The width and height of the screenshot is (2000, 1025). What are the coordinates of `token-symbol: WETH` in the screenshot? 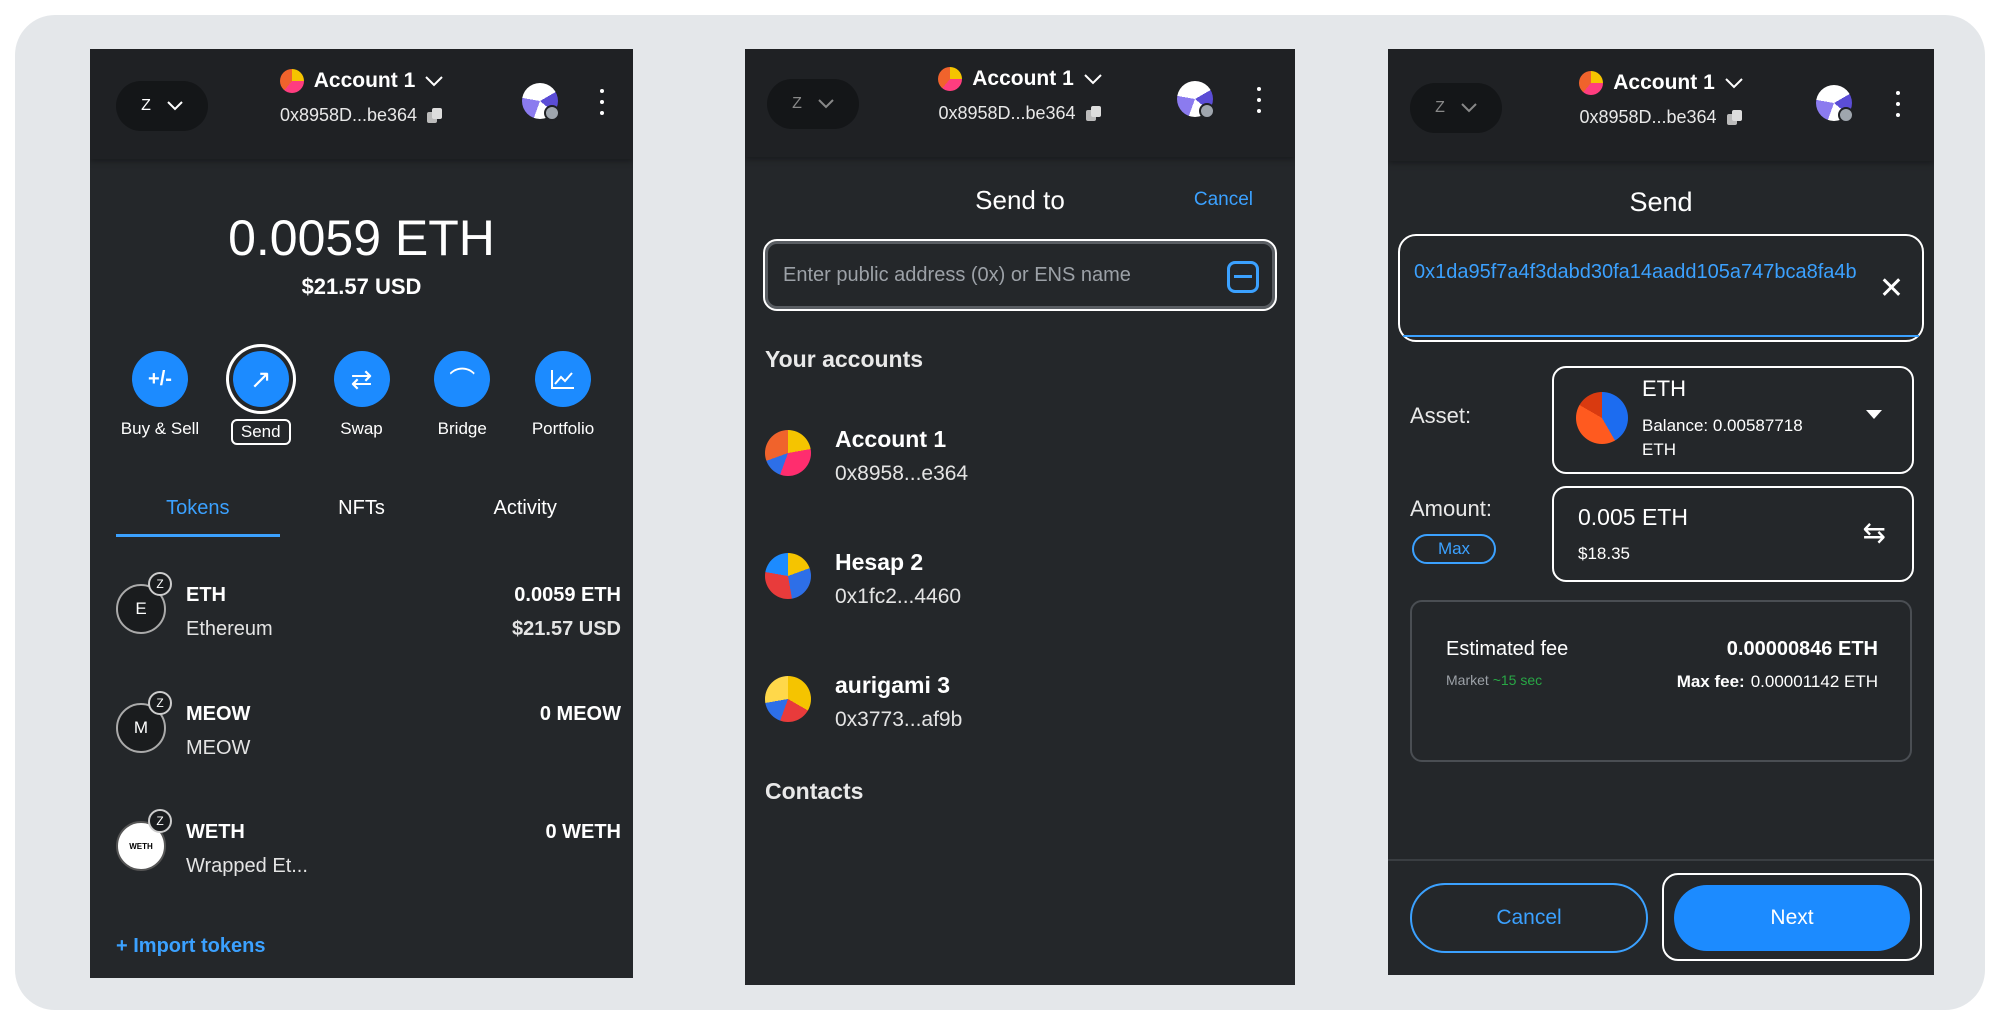 It's located at (215, 832).